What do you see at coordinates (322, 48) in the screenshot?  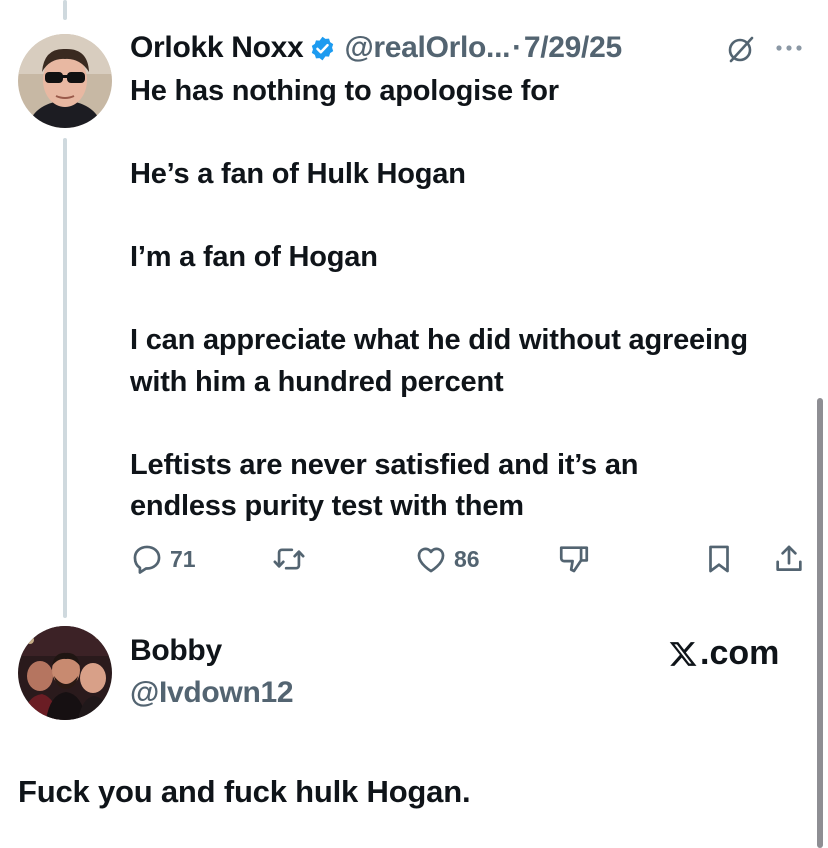 I see `verified-badge-icon` at bounding box center [322, 48].